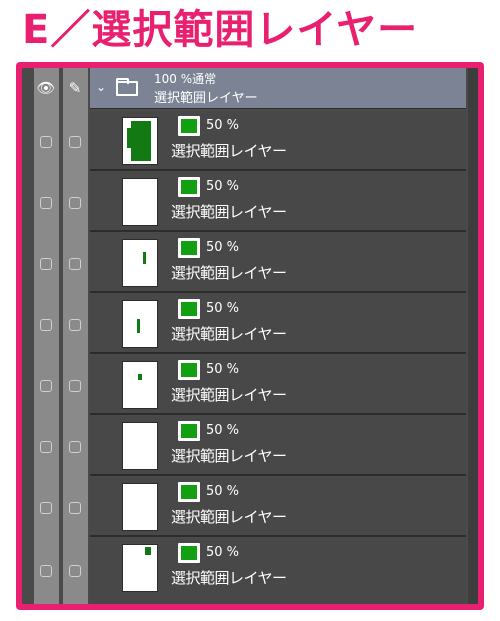 The width and height of the screenshot is (500, 621). I want to click on lock-column: ✎, so click(75, 336).